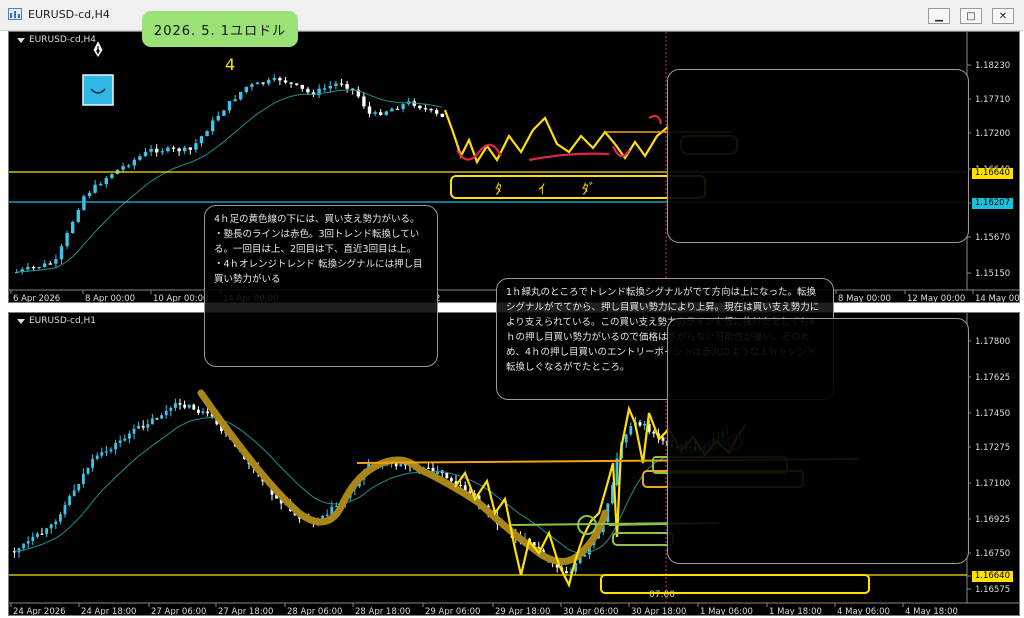 The image size is (1024, 618). I want to click on minimize-icon: ▁, so click(939, 16).